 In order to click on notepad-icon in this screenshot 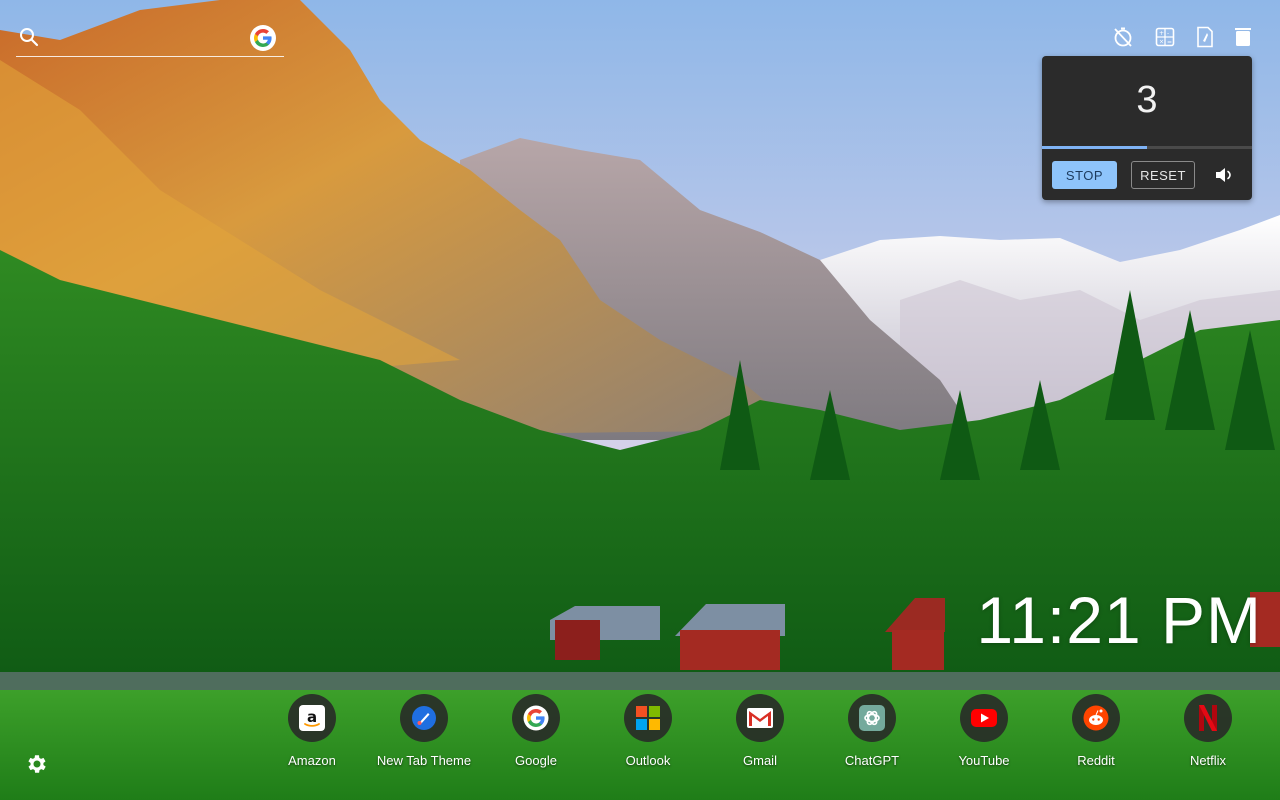, I will do `click(1205, 37)`.